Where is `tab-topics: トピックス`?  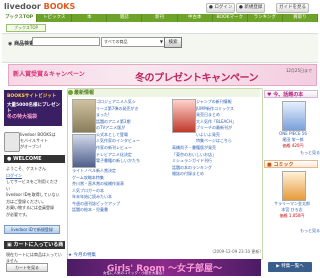 tab-topics: トピックス is located at coordinates (55, 18).